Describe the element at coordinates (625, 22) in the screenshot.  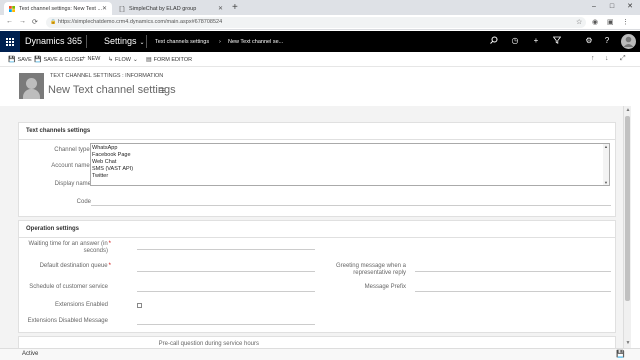
I see `menu-dots-icon: ⋮` at that location.